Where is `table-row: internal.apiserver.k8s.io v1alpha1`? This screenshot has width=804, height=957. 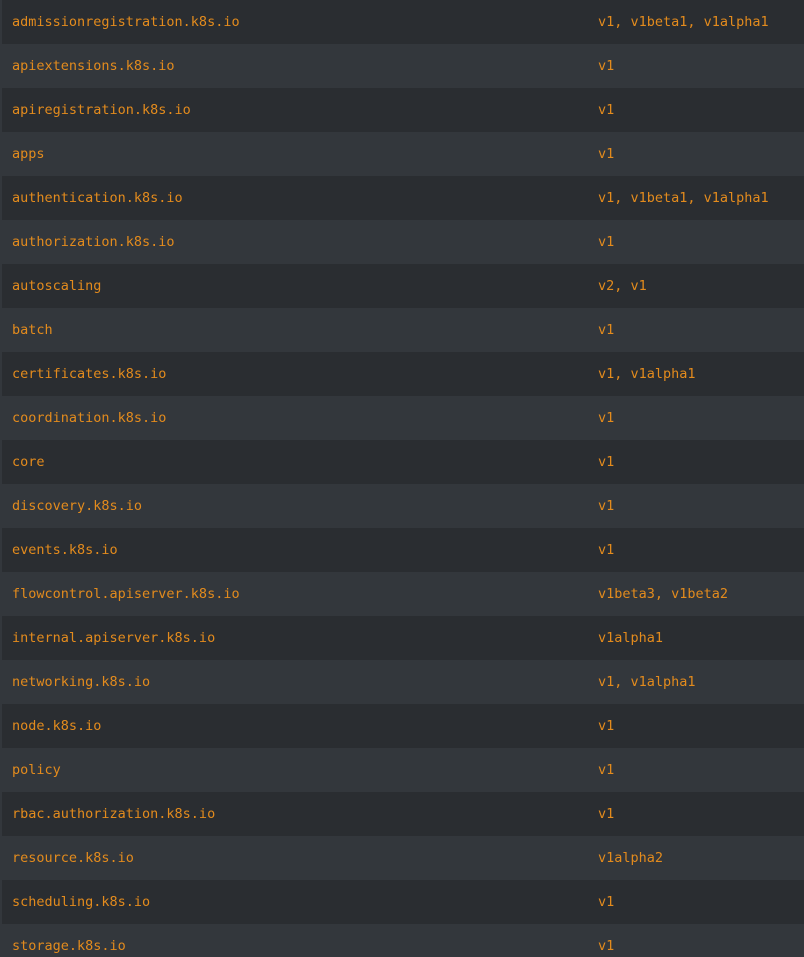
table-row: internal.apiserver.k8s.io v1alpha1 is located at coordinates (402, 638).